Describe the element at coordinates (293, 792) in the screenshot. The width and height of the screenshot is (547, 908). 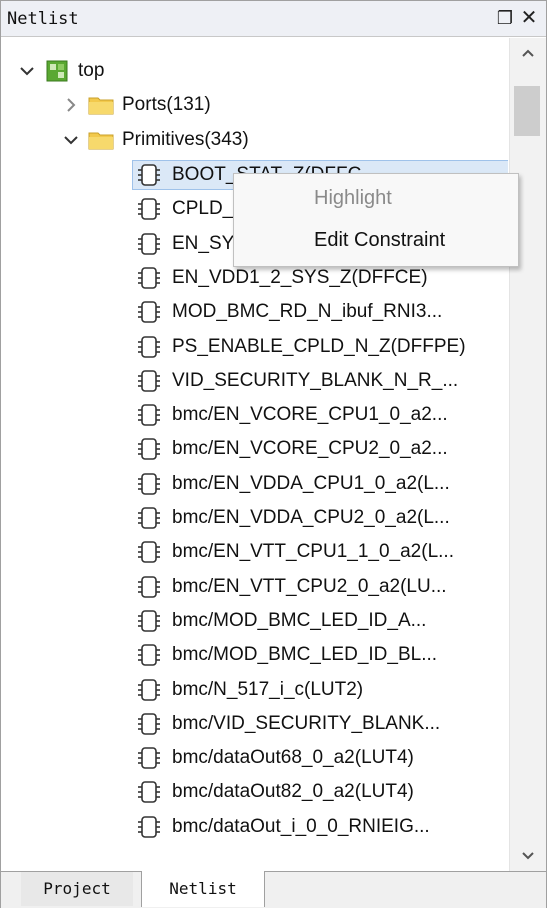
I see `tree-node-label: bmc/dataOut82_0_a2(LUT4)` at that location.